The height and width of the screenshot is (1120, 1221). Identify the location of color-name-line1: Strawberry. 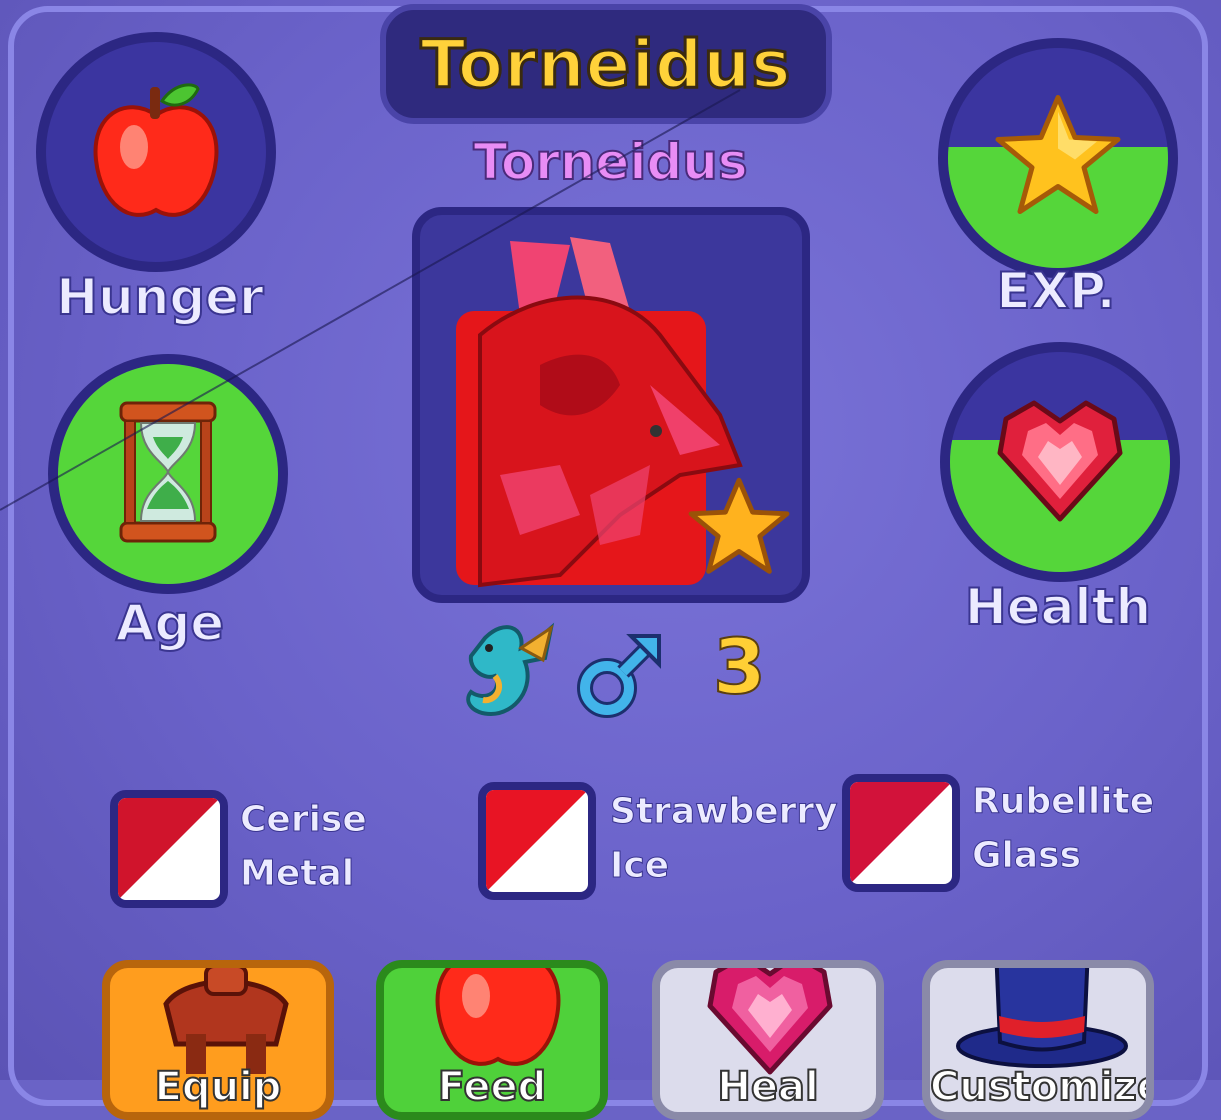
(724, 812).